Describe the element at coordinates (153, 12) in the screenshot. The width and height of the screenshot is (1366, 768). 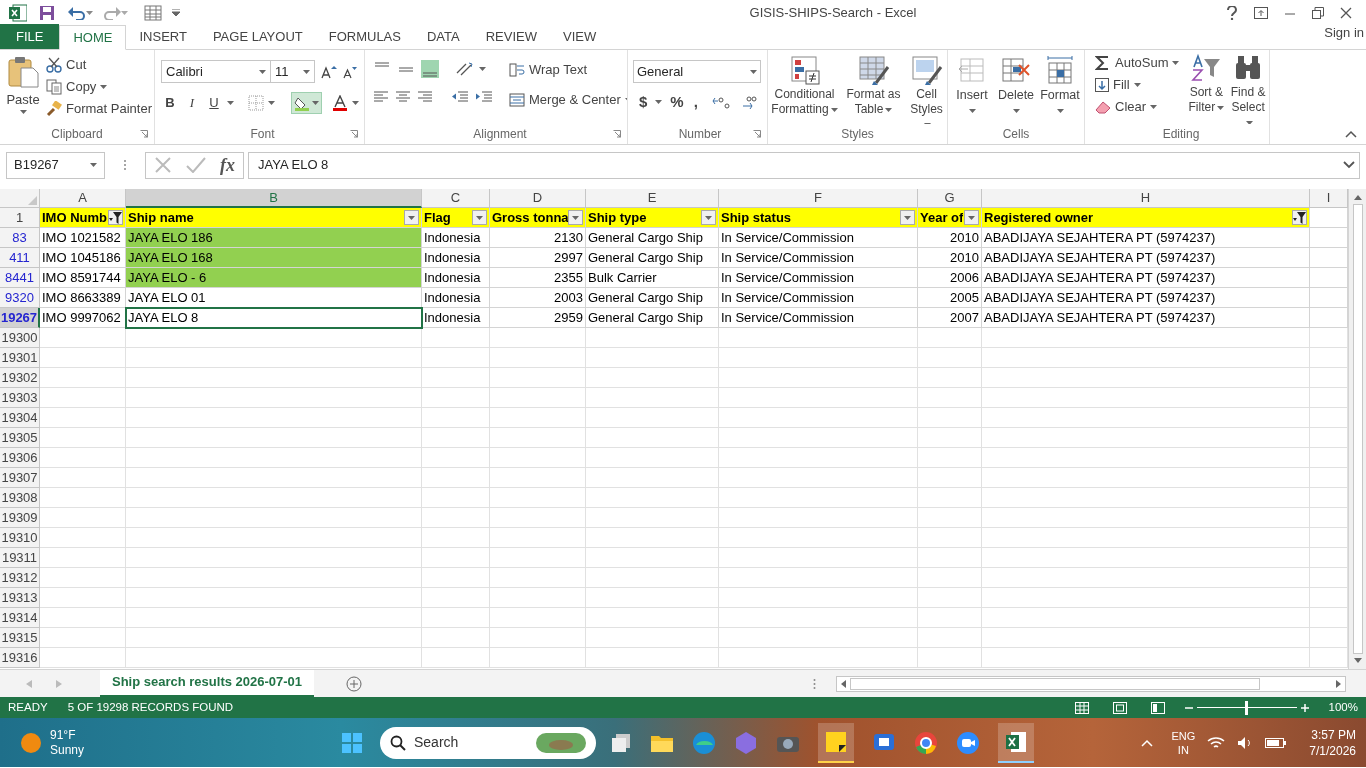
I see `form-icon` at that location.